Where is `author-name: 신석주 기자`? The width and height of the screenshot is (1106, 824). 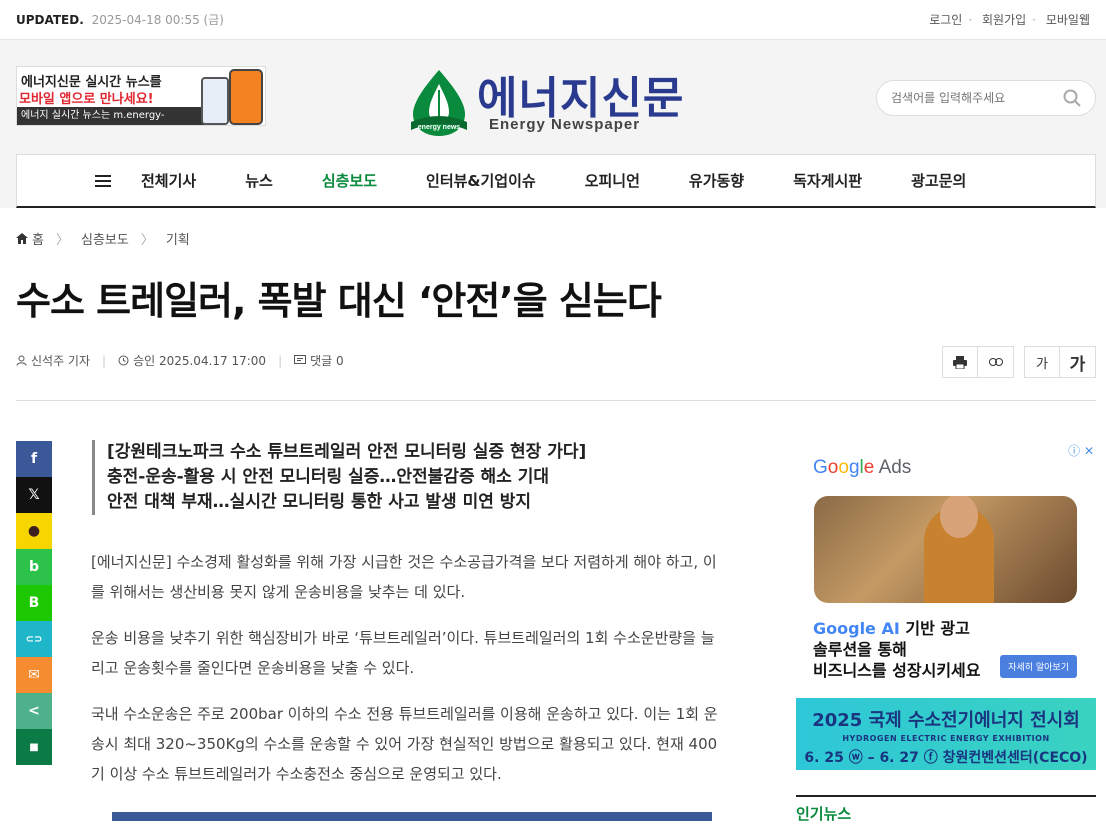
author-name: 신석주 기자 is located at coordinates (60, 360).